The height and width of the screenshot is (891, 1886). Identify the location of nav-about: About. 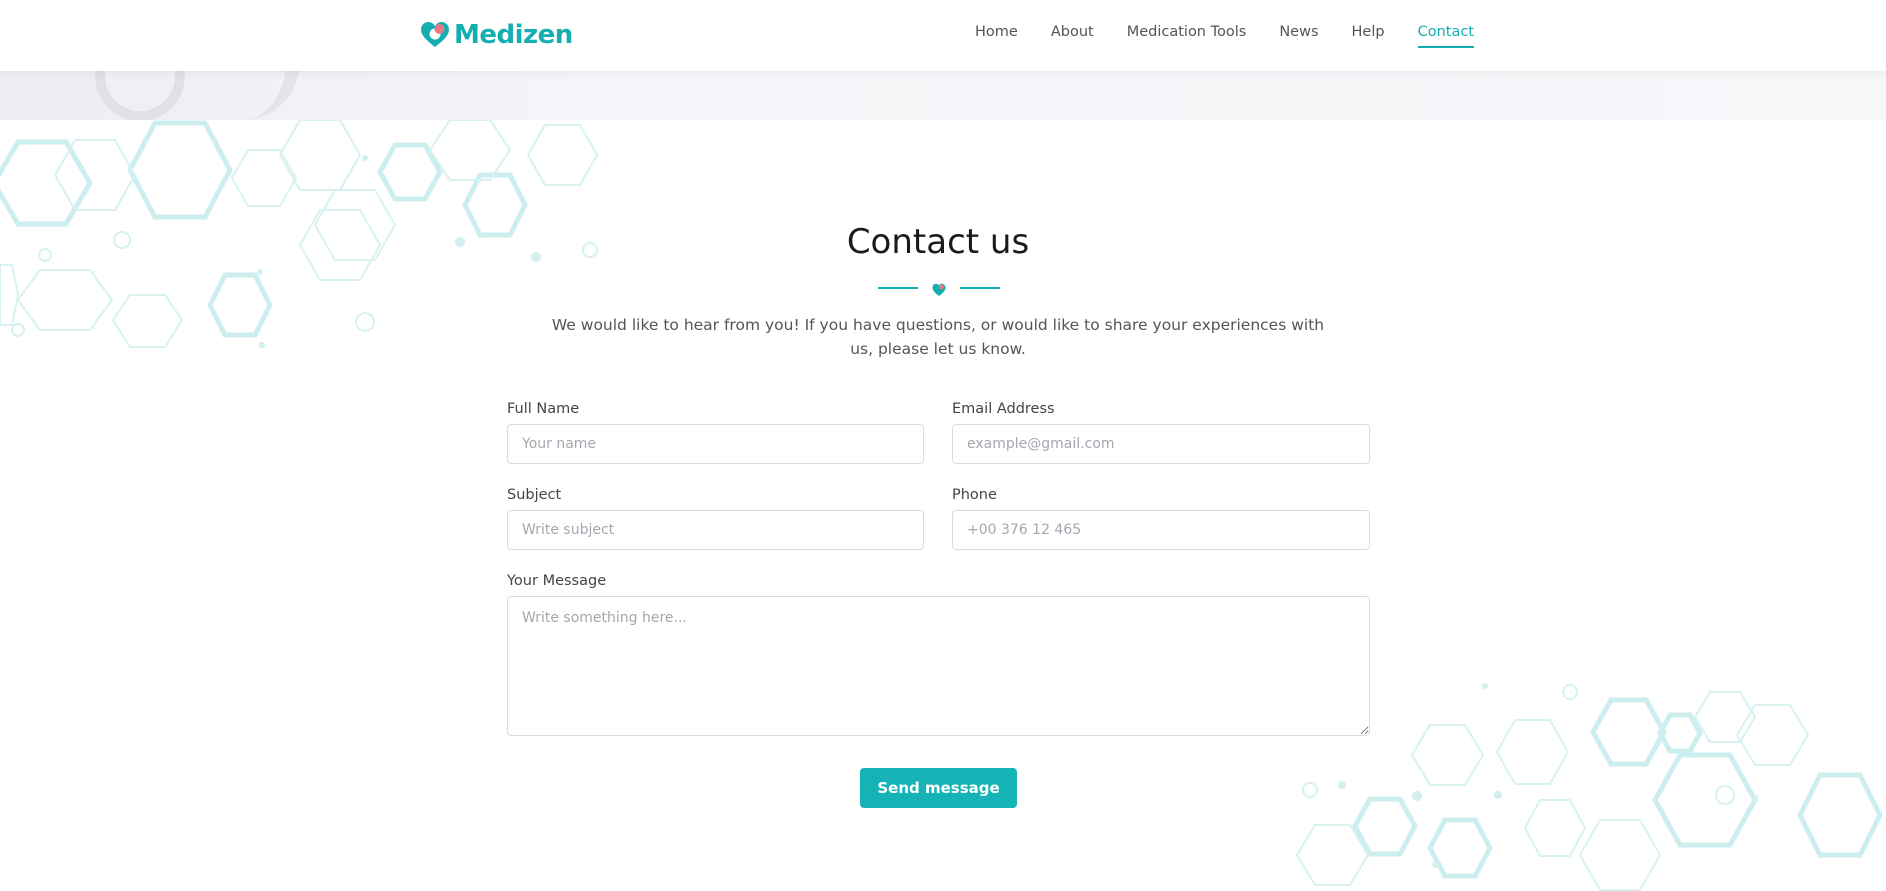
(1072, 36).